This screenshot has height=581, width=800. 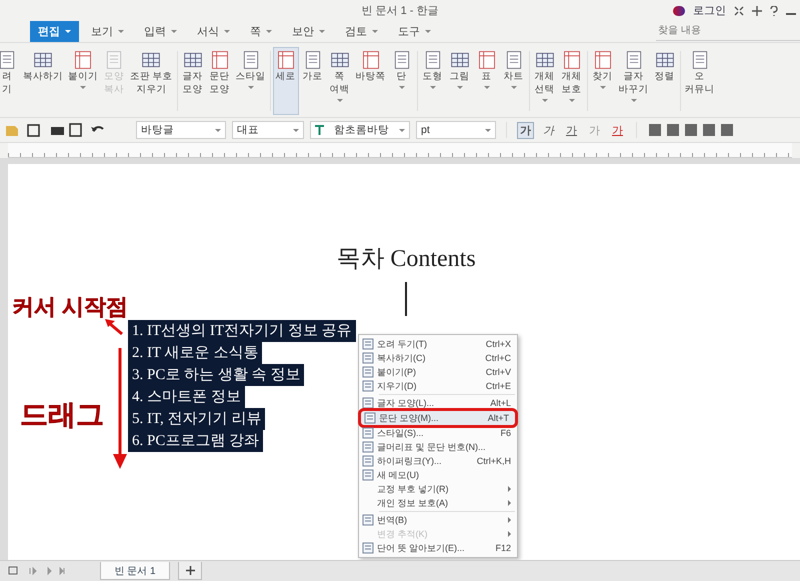 I want to click on ribbon-button: 가로, so click(x=313, y=81).